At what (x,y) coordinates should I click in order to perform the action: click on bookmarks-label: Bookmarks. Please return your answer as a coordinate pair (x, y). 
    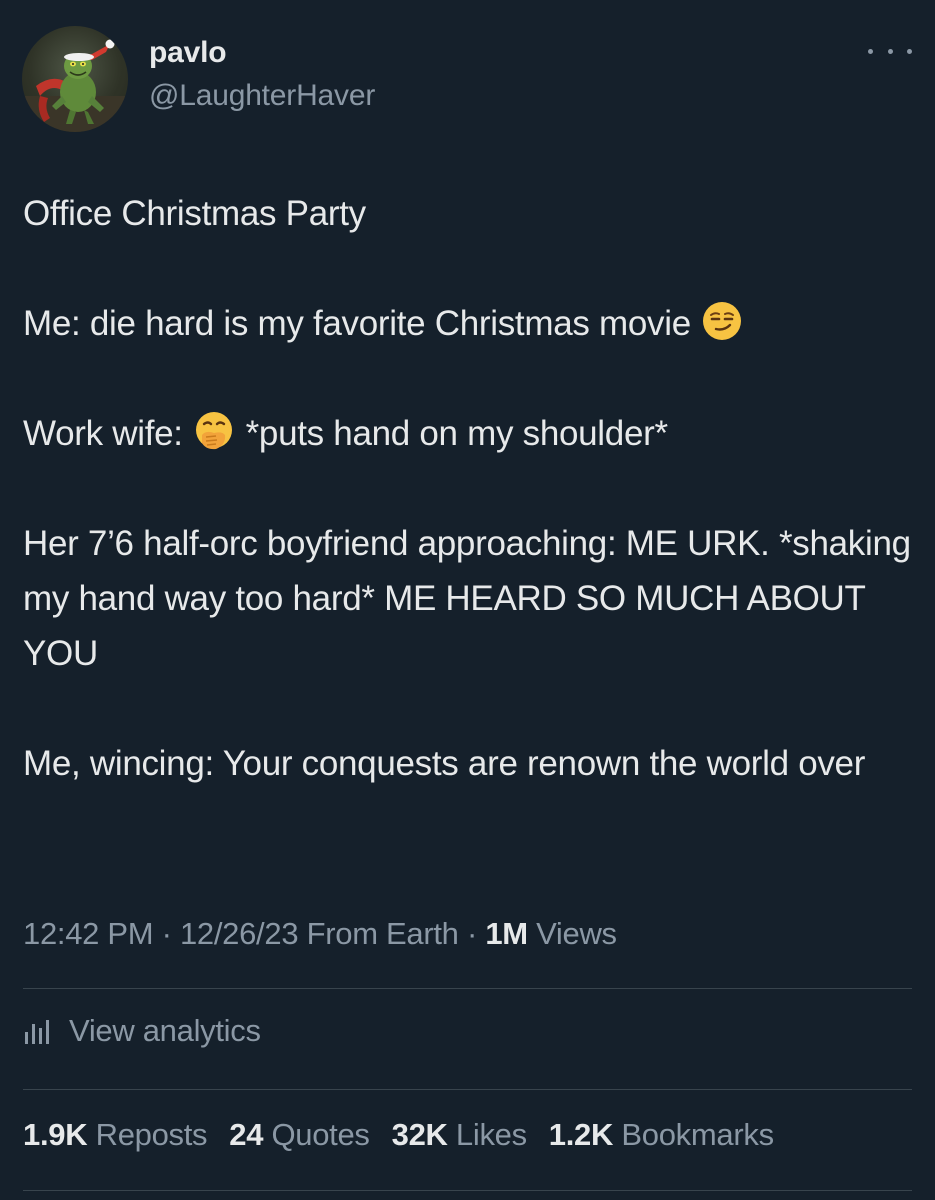
    Looking at the image, I should click on (697, 1134).